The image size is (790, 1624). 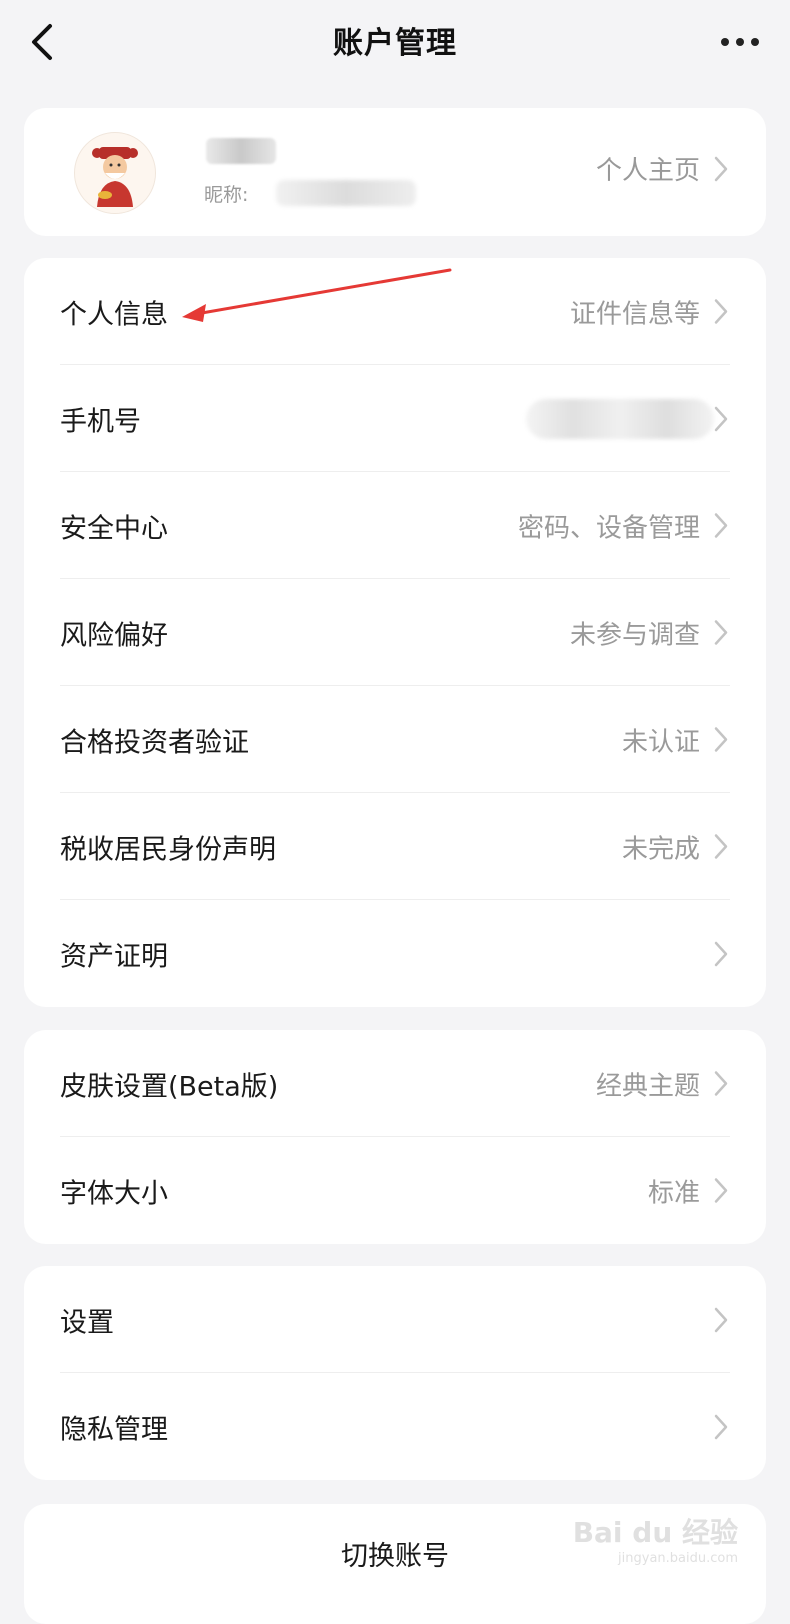 I want to click on row-asset-certificate: 资产证明, so click(x=395, y=953).